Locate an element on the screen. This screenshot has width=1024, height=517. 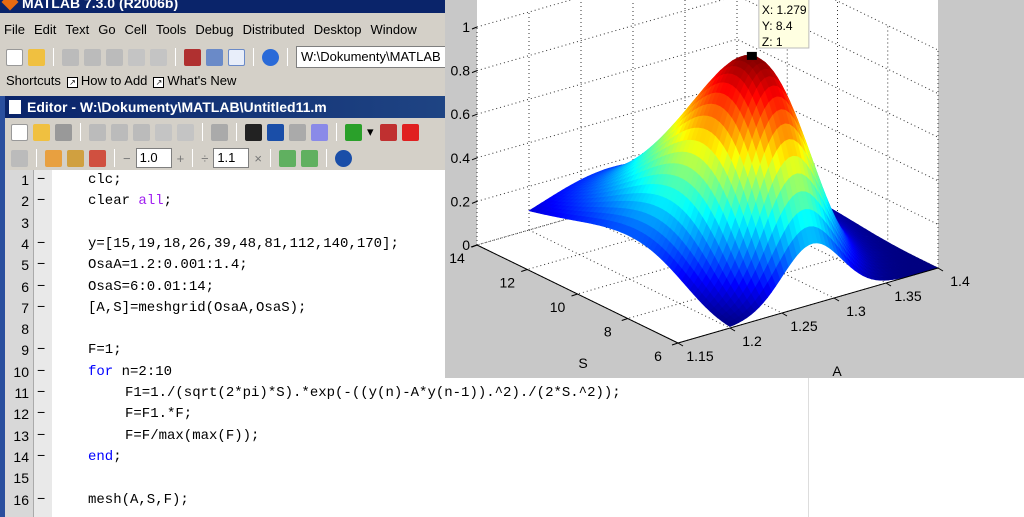
menu-desktop: Desktop is located at coordinates (338, 29).